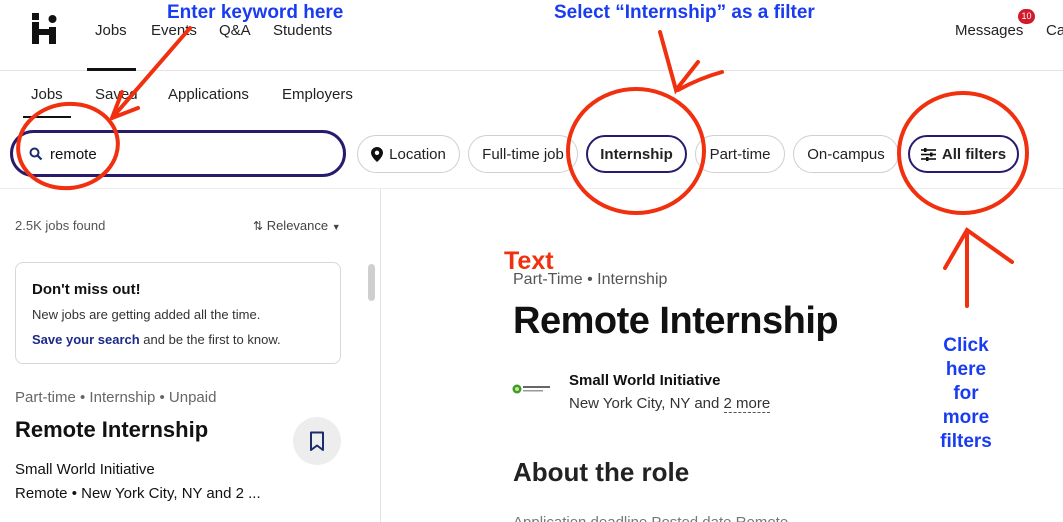  Describe the element at coordinates (974, 154) in the screenshot. I see `all-filters-label: All filters` at that location.